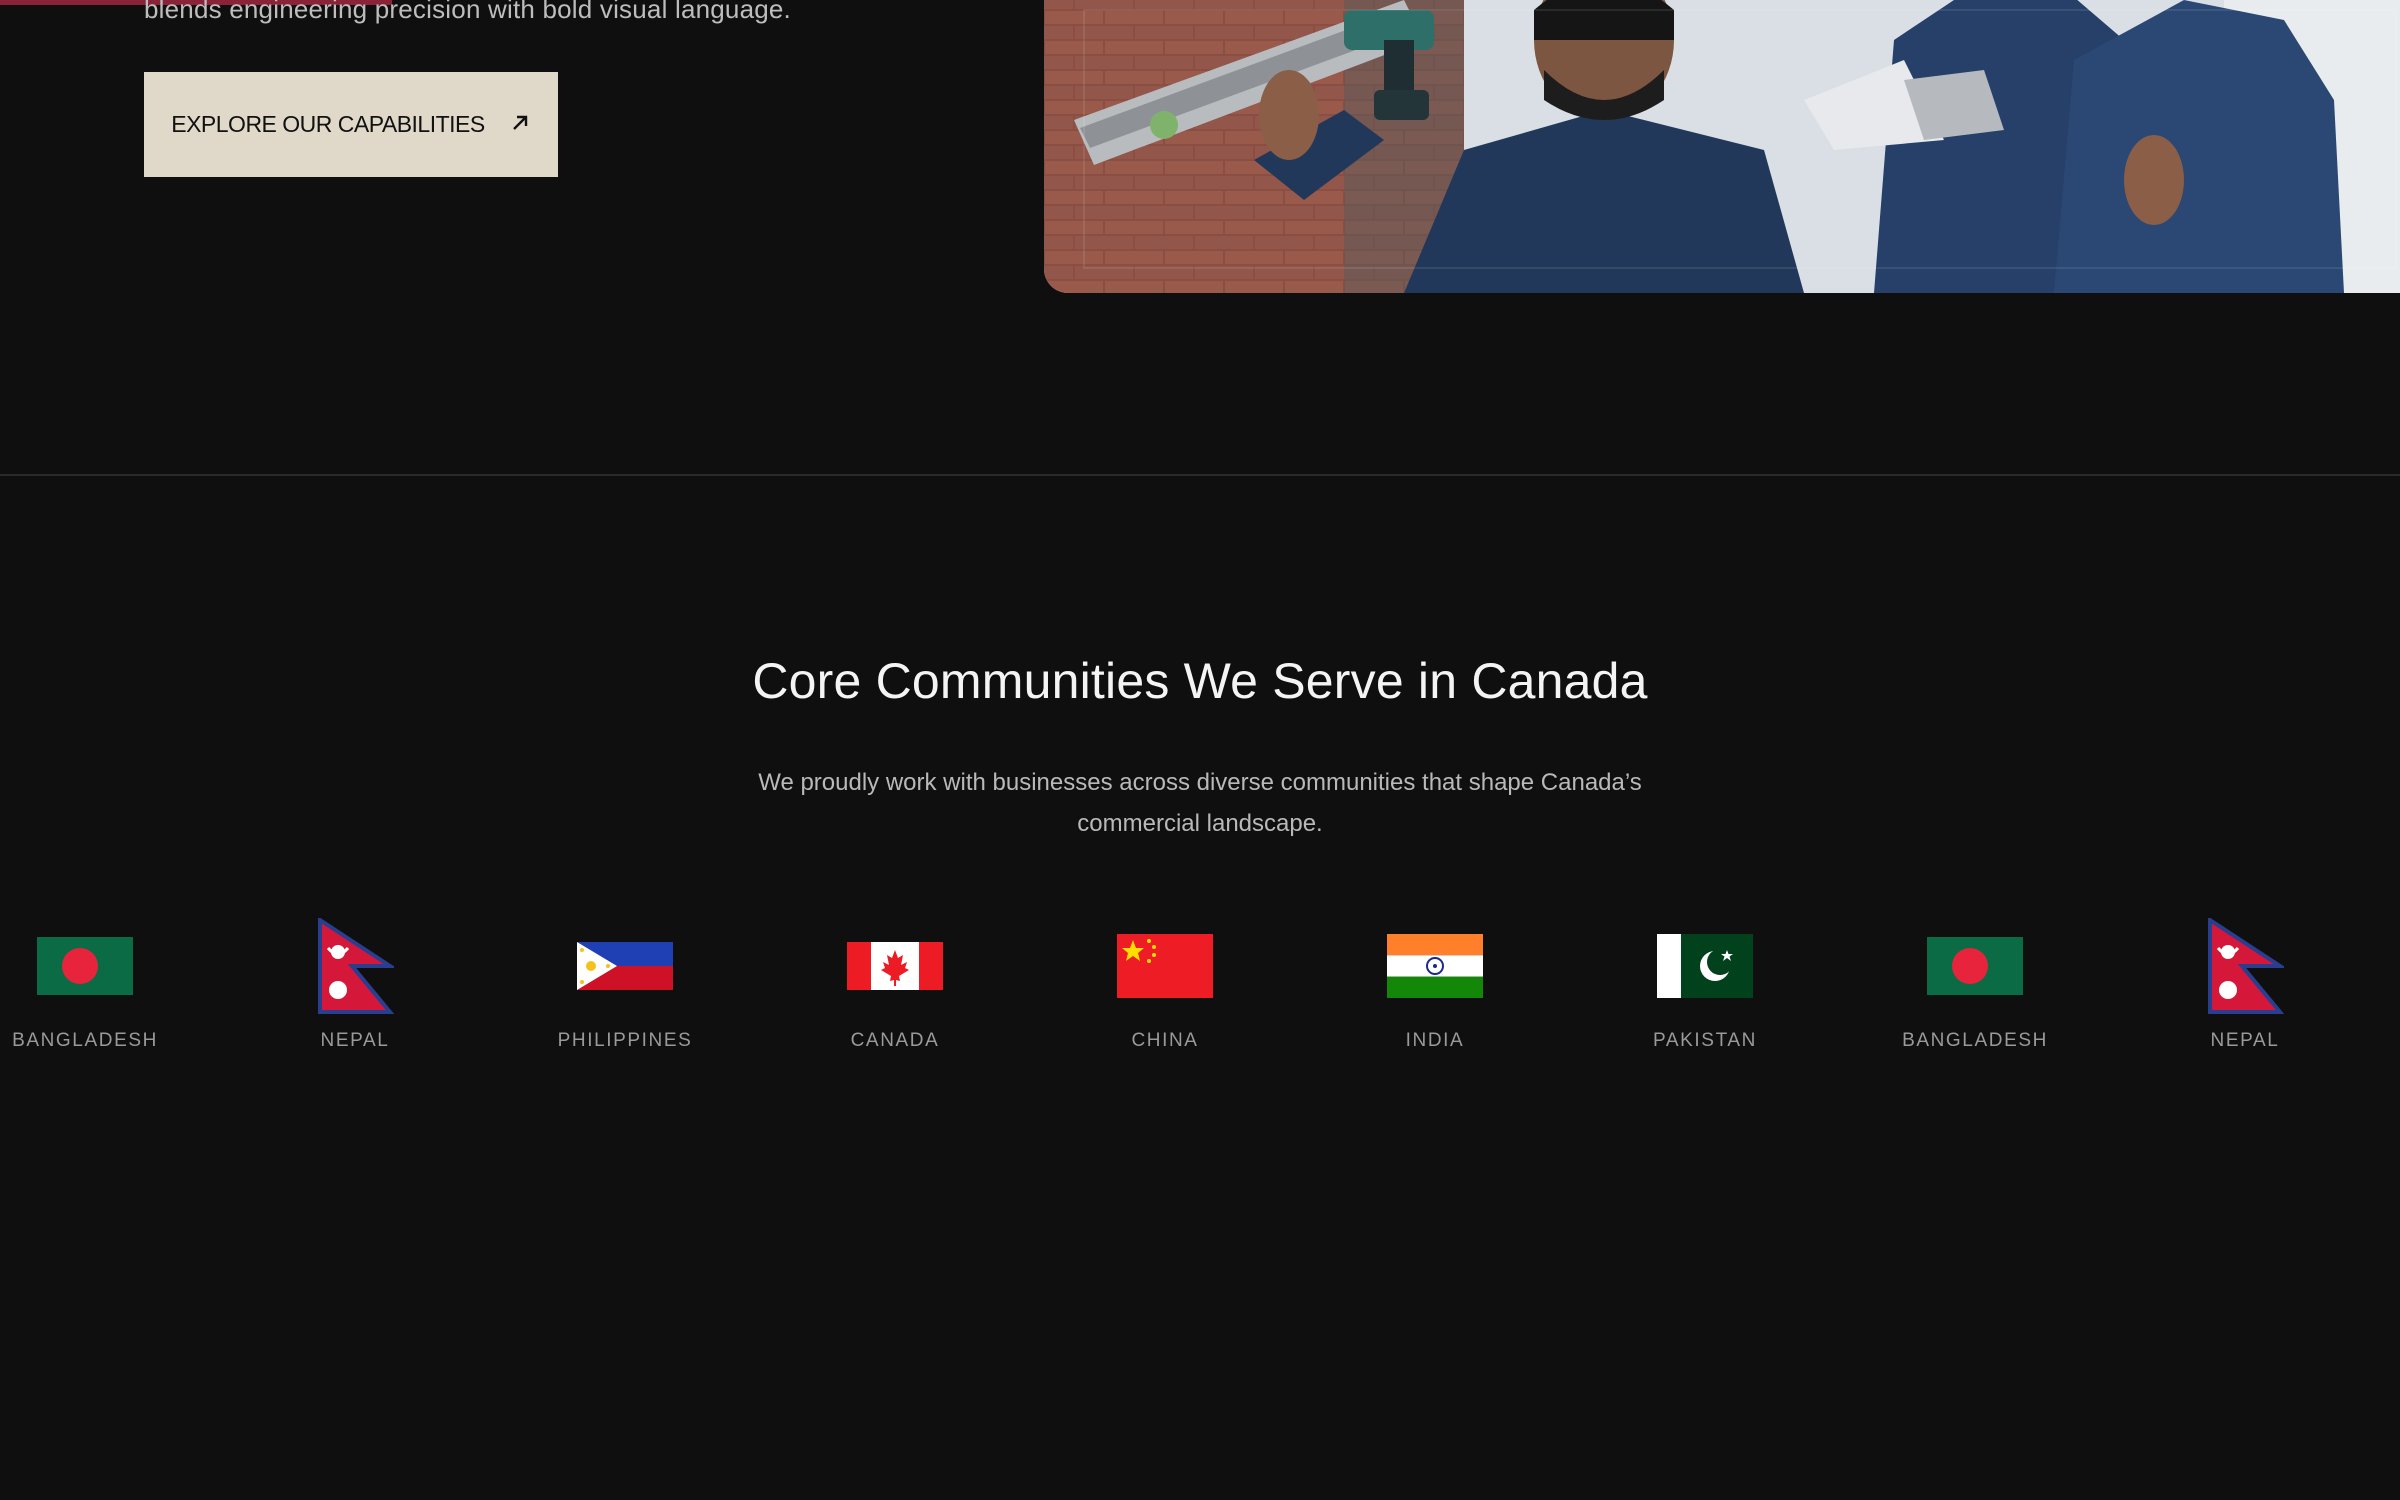 Image resolution: width=2400 pixels, height=1500 pixels. What do you see at coordinates (895, 966) in the screenshot?
I see `canada-flag-icon` at bounding box center [895, 966].